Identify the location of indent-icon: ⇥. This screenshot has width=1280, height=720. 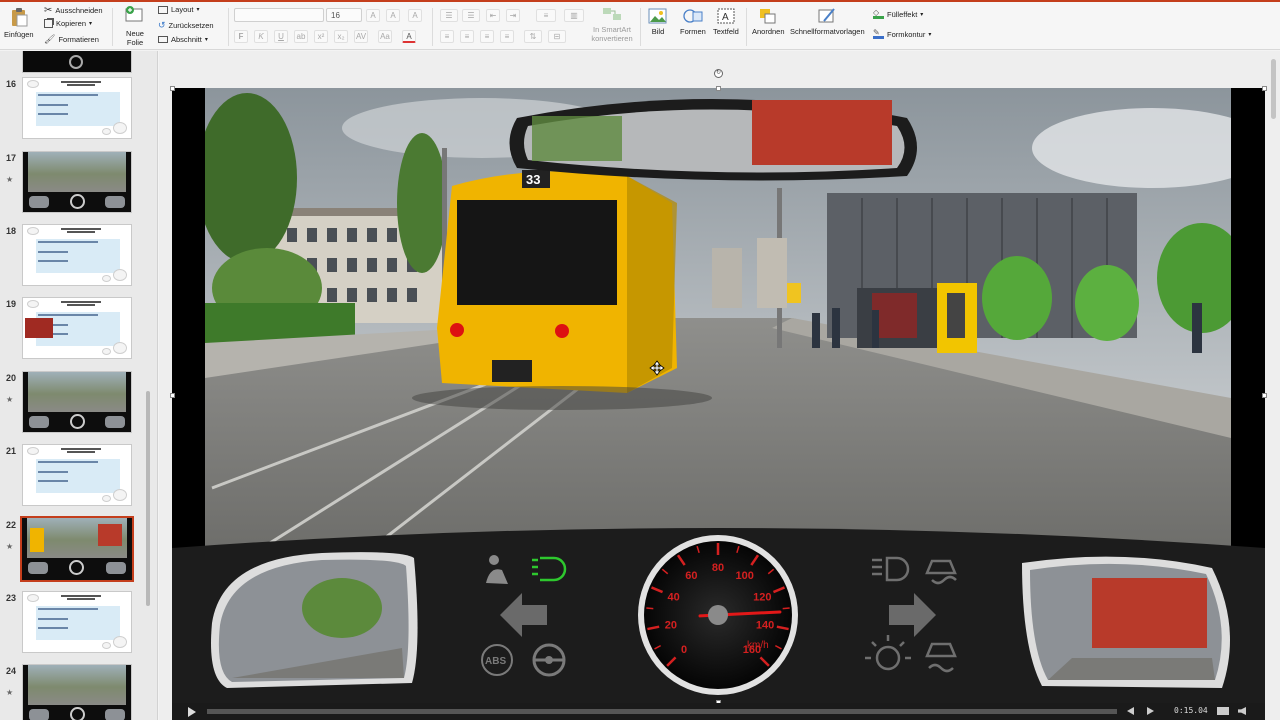
(513, 15).